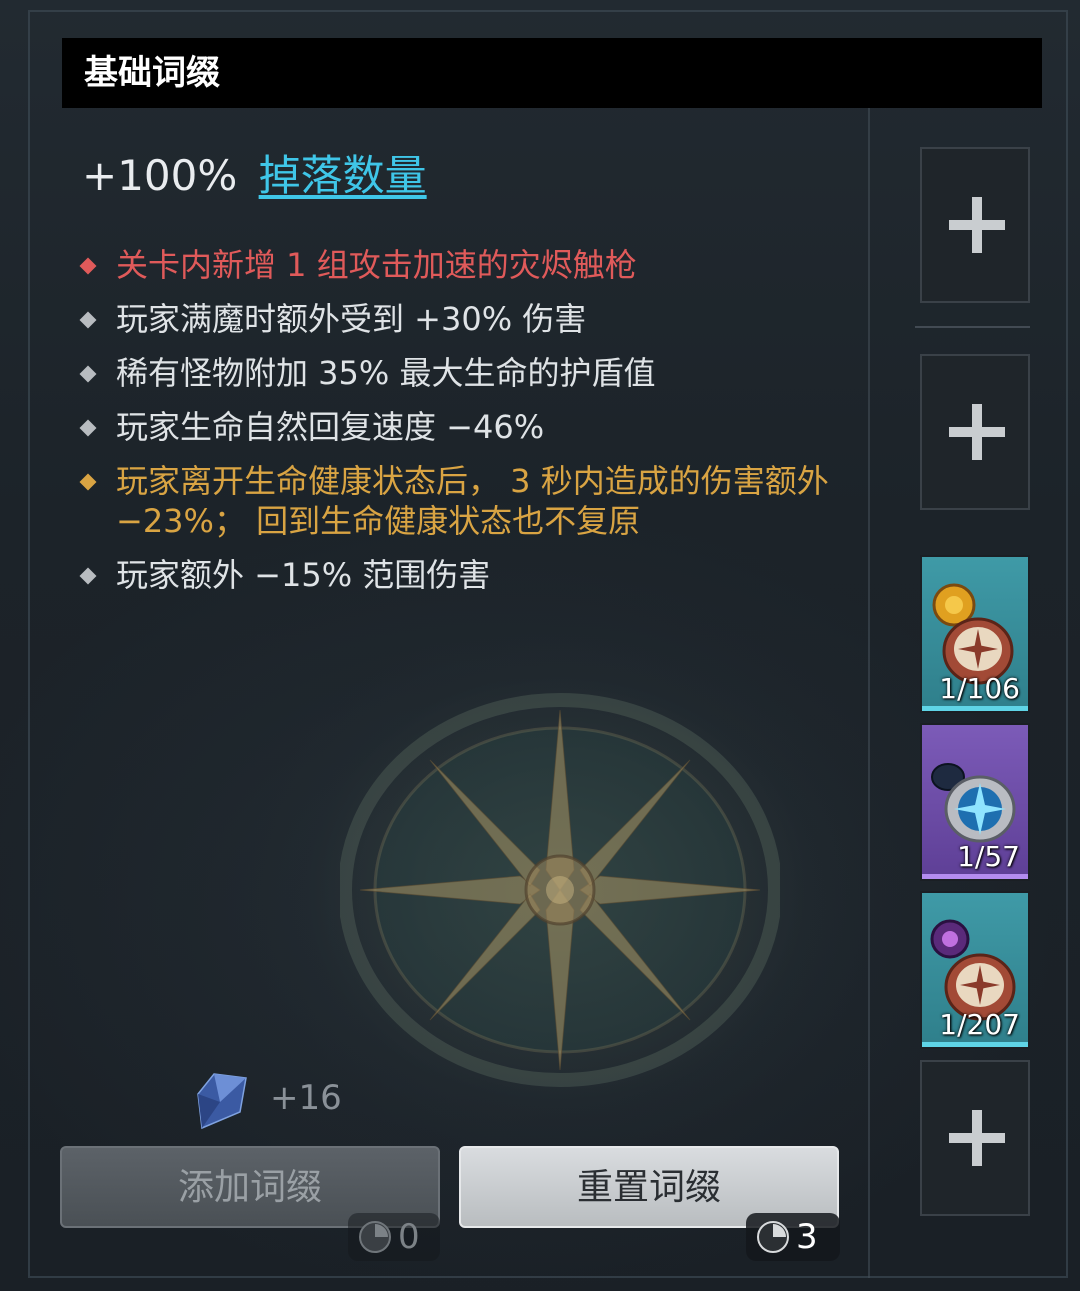 The width and height of the screenshot is (1080, 1291). I want to click on header-bar: 基础词缀, so click(552, 73).